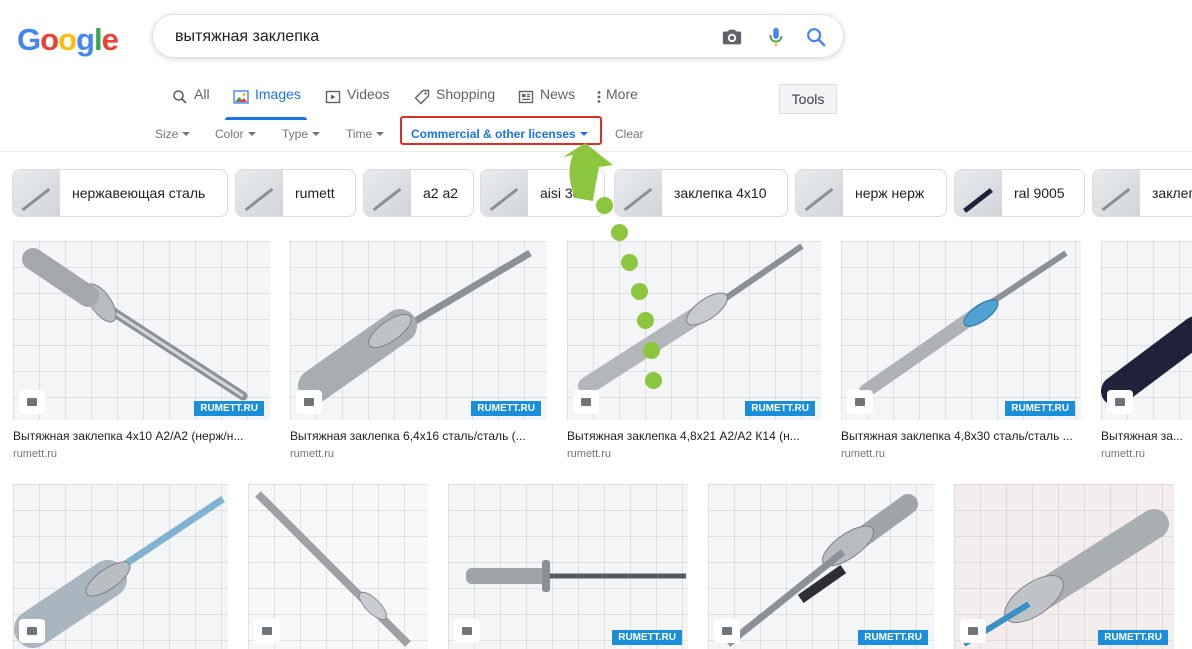  Describe the element at coordinates (1172, 193) in the screenshot. I see `chip-label: заклепка` at that location.